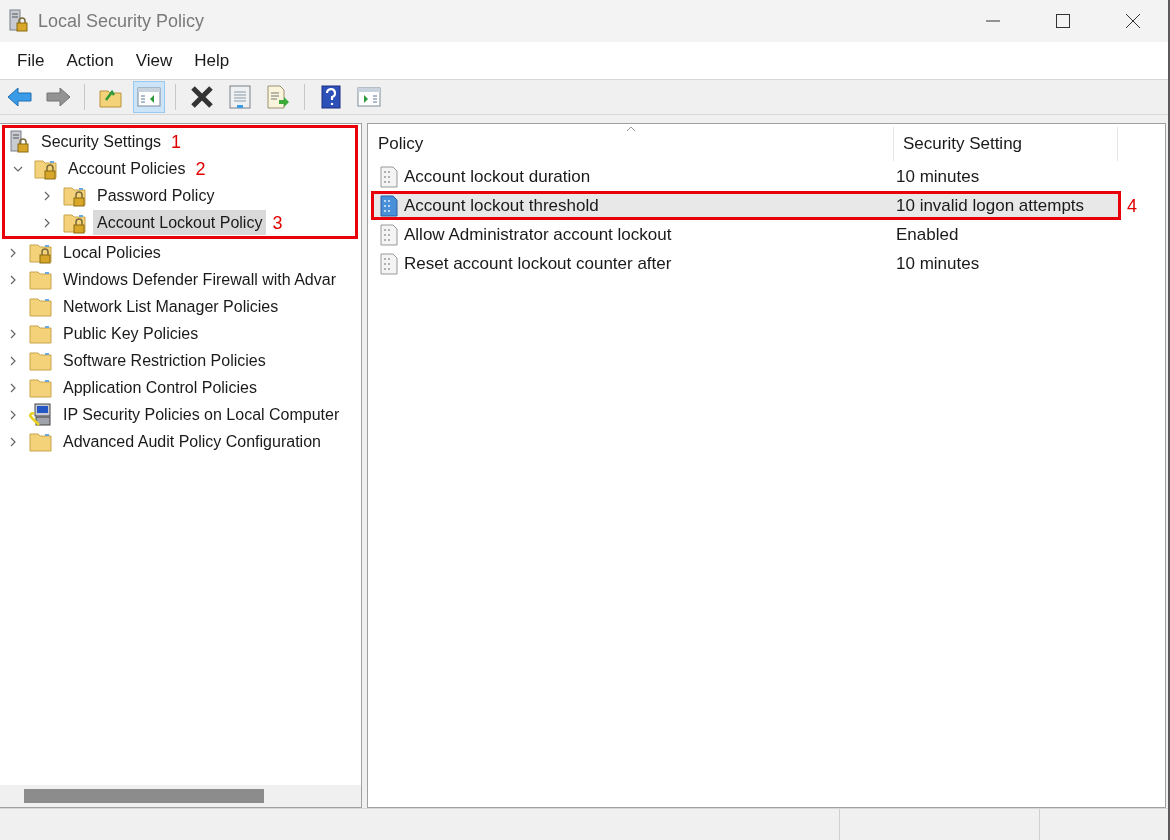 The image size is (1170, 840). What do you see at coordinates (31, 60) in the screenshot?
I see `menu-item: File` at bounding box center [31, 60].